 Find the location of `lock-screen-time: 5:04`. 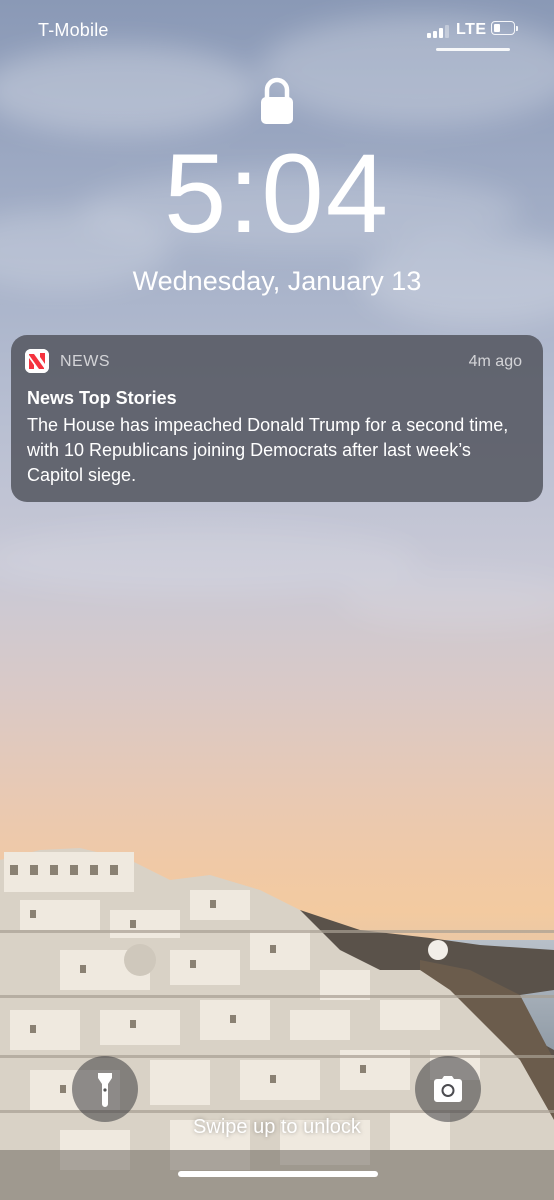

lock-screen-time: 5:04 is located at coordinates (277, 193).